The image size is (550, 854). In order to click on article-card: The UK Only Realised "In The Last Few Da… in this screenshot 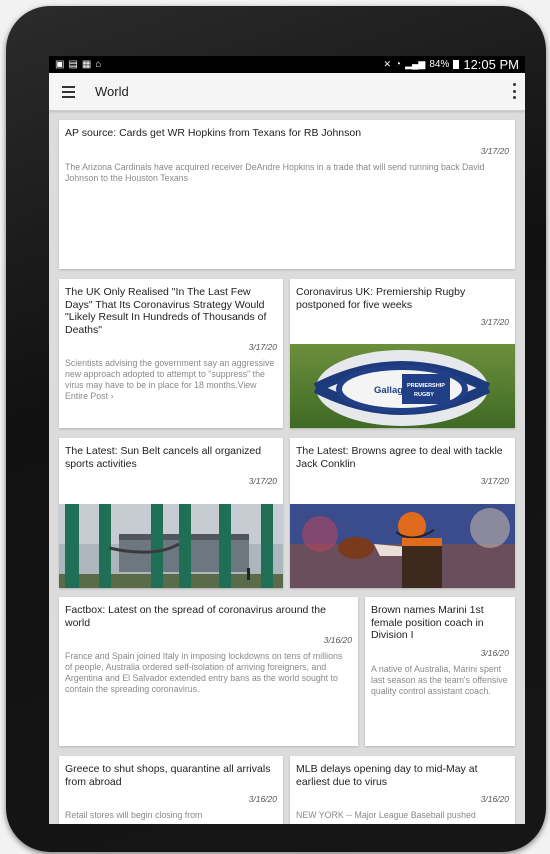, I will do `click(171, 353)`.